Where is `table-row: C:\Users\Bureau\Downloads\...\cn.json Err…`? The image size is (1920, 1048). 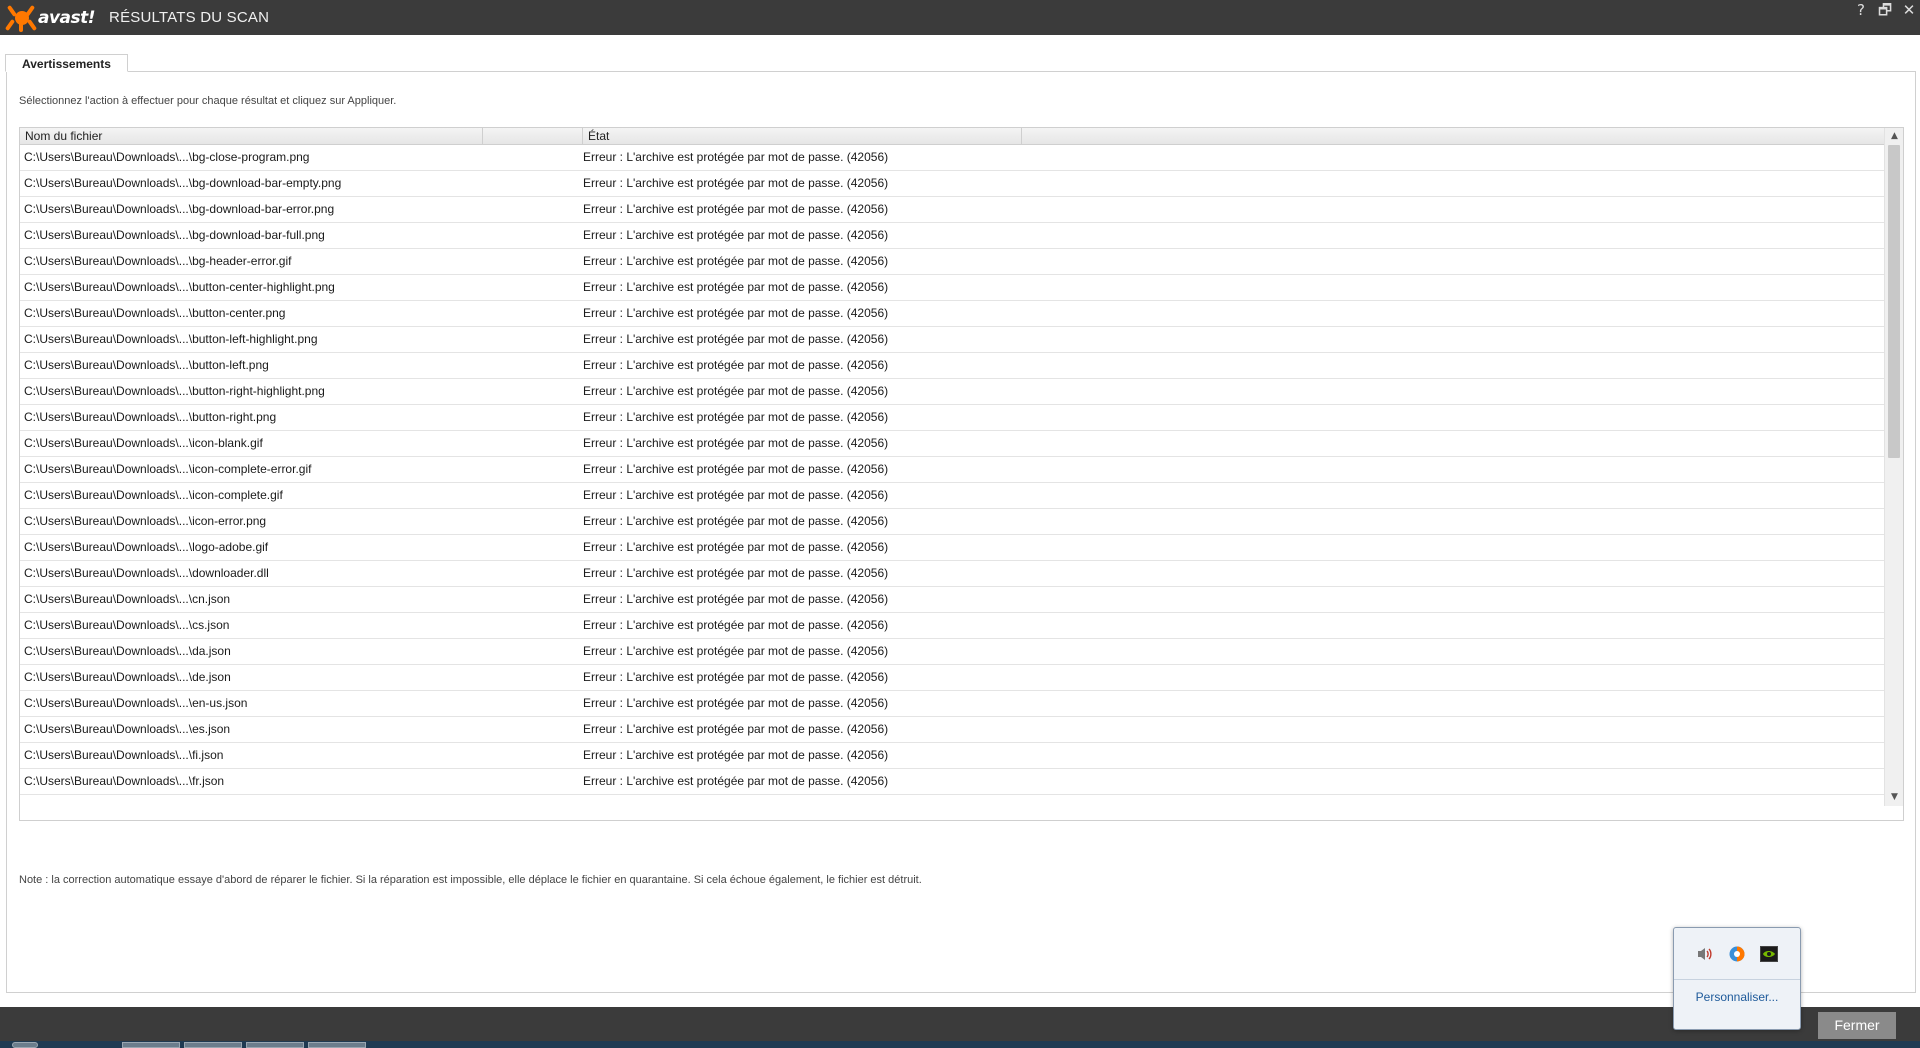 table-row: C:\Users\Bureau\Downloads\...\cn.json Err… is located at coordinates (952, 600).